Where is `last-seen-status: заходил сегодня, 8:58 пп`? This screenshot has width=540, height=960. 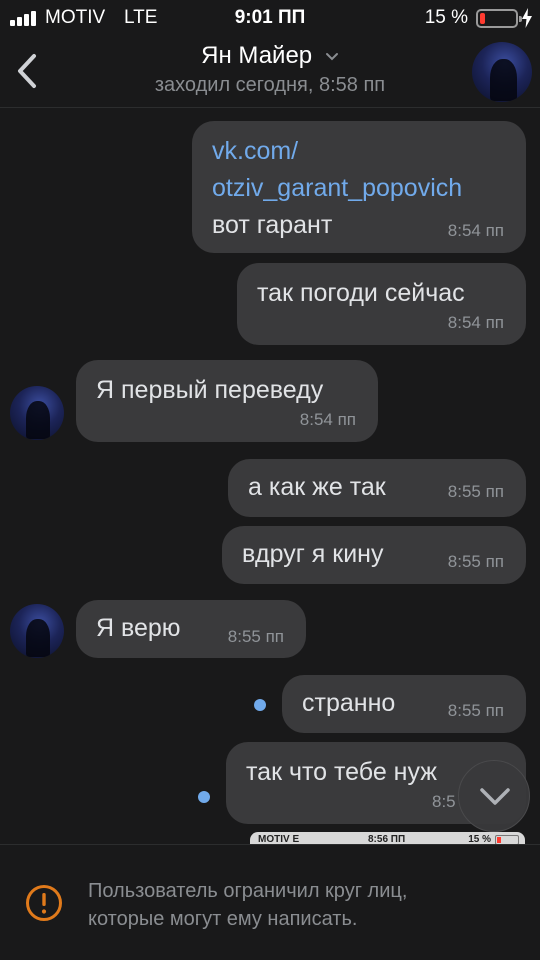
last-seen-status: заходил сегодня, 8:58 пп is located at coordinates (270, 85).